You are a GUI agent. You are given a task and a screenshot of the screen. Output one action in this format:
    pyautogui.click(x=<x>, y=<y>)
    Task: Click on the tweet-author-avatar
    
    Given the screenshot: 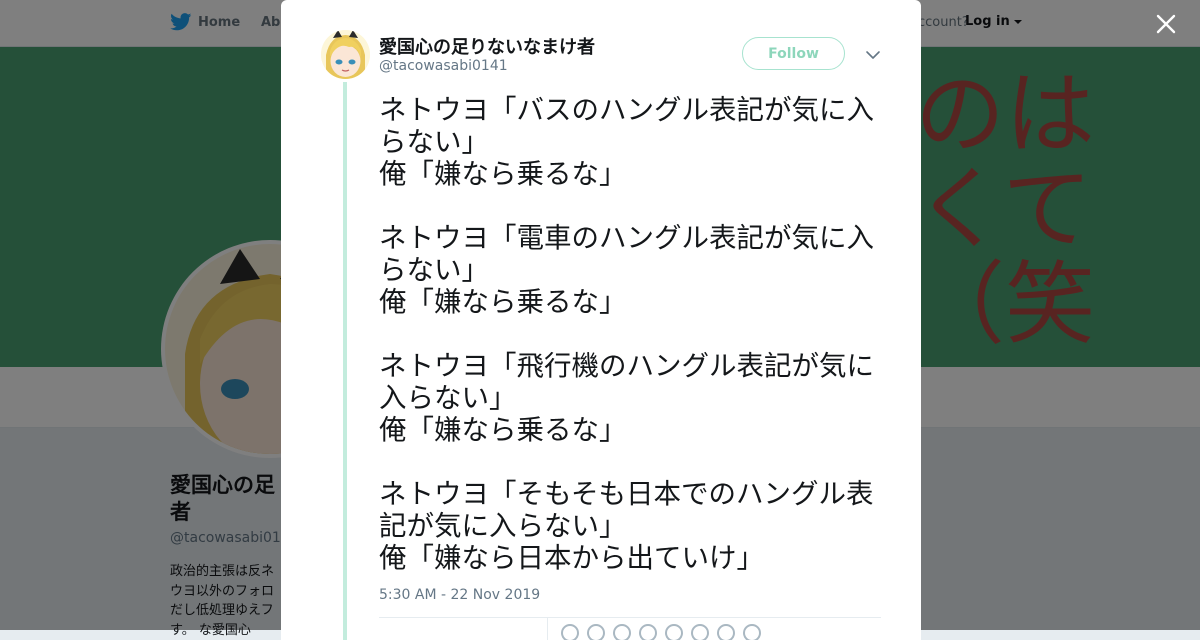 What is the action you would take?
    pyautogui.click(x=345, y=54)
    